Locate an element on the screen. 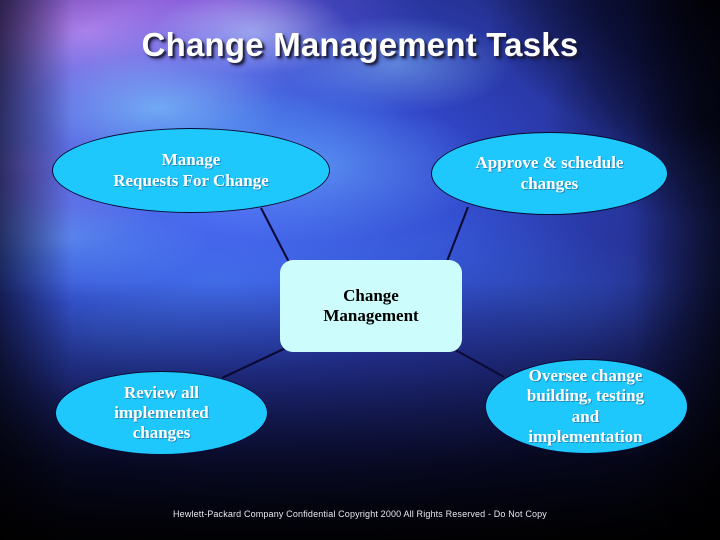 The image size is (720, 540). node-manage-requests-label: Manage Requests For Change is located at coordinates (191, 170).